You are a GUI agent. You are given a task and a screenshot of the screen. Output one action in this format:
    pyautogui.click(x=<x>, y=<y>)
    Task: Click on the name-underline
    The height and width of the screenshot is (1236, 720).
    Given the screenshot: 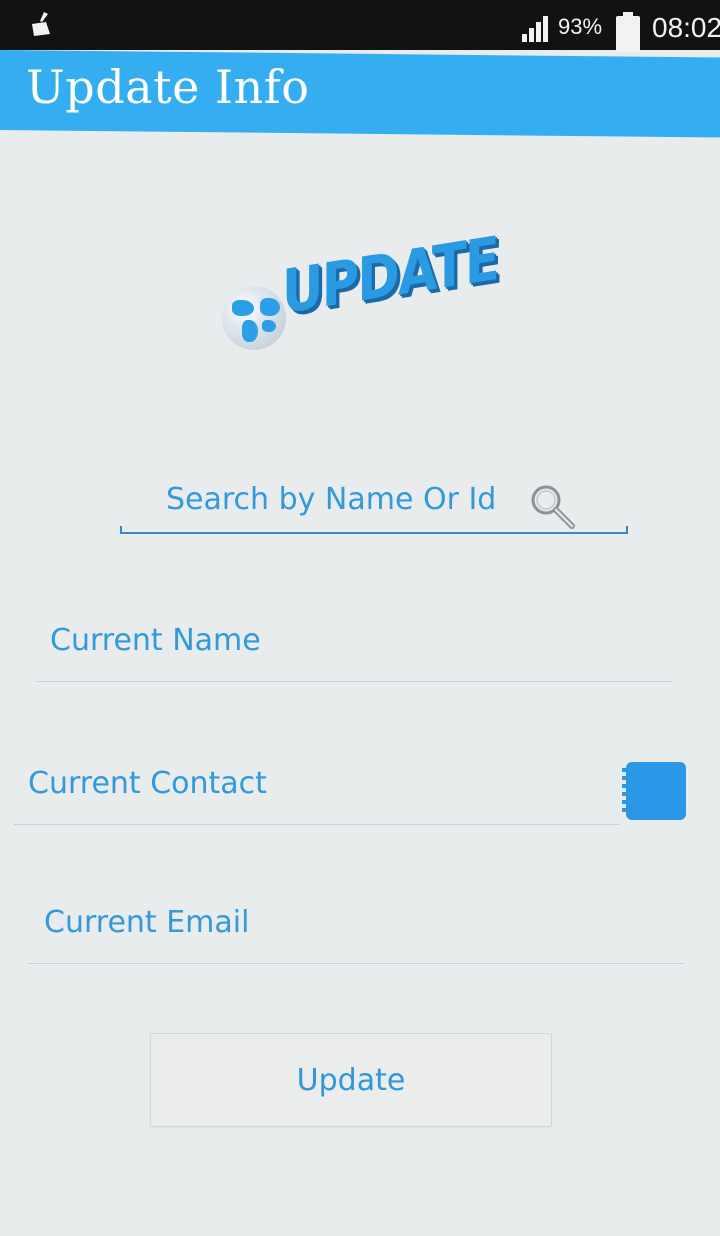 What is the action you would take?
    pyautogui.click(x=354, y=681)
    